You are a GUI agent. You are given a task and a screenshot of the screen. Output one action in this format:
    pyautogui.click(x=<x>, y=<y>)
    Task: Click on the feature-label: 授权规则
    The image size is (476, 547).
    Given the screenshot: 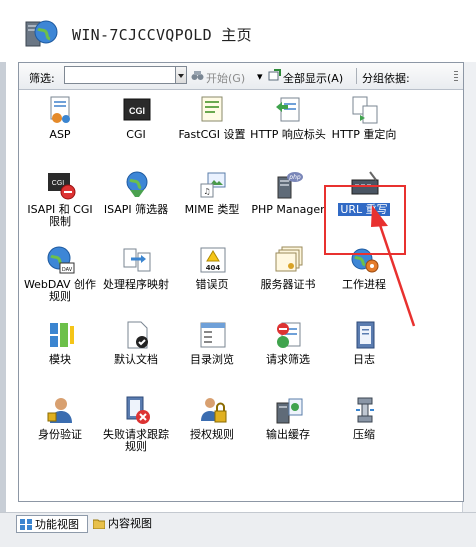 What is the action you would take?
    pyautogui.click(x=212, y=434)
    